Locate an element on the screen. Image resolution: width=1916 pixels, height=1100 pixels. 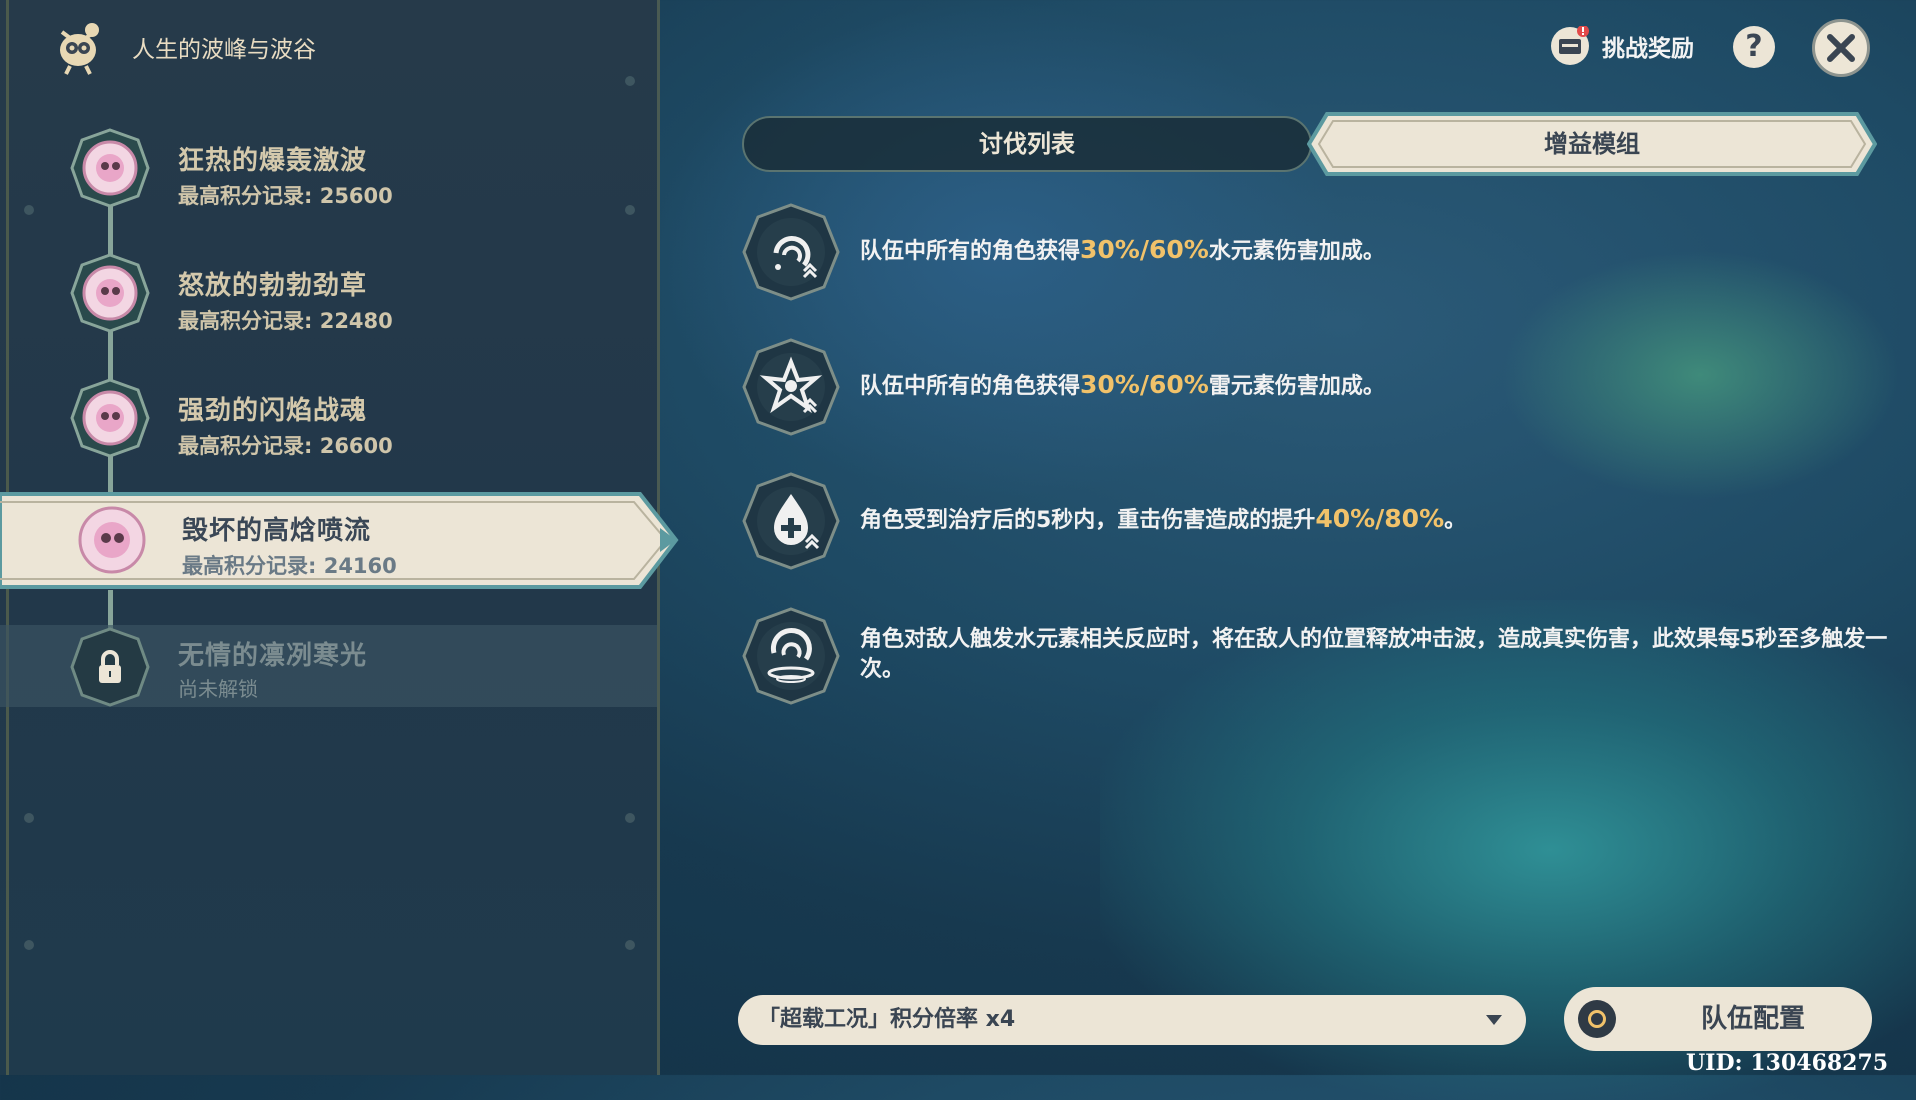
tab-buff-modules-label: 增益模组 is located at coordinates (1592, 144).